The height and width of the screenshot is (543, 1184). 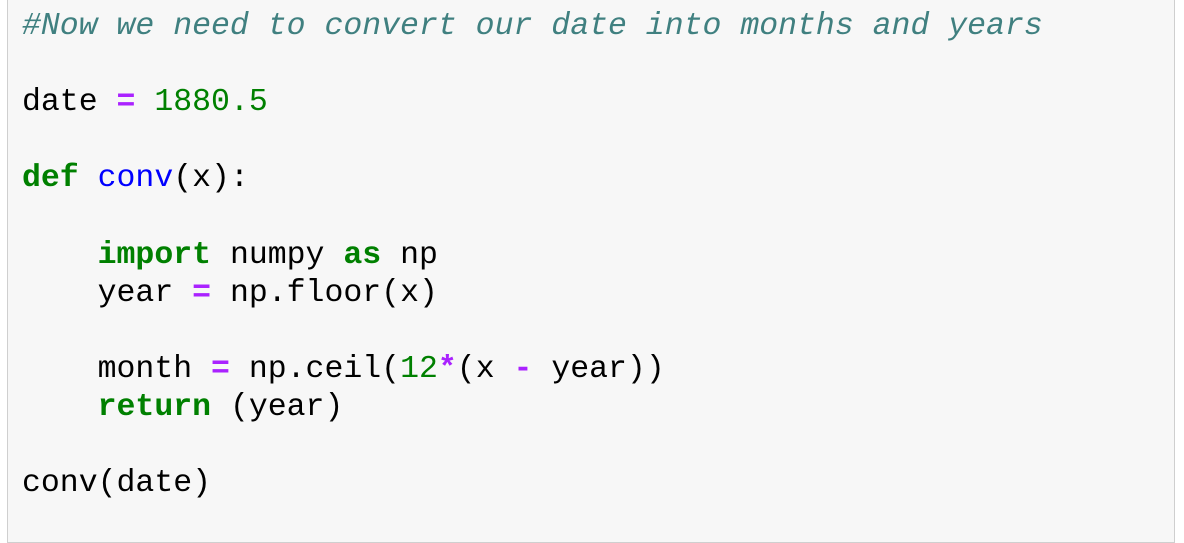 I want to click on code-text: year)), so click(x=598, y=369).